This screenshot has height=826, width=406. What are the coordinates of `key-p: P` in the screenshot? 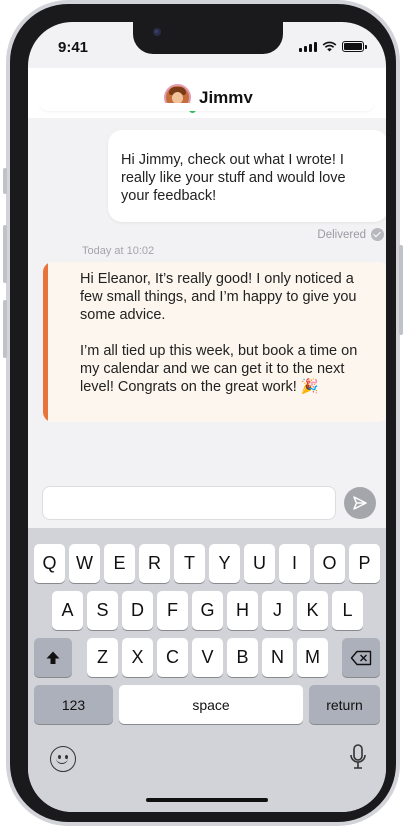 It's located at (364, 563).